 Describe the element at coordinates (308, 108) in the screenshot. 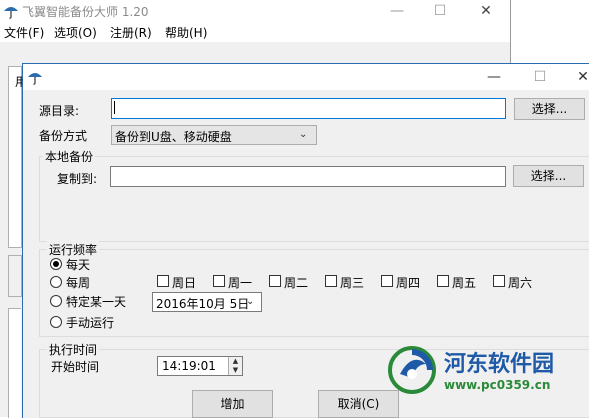

I see `source-dir-input` at that location.